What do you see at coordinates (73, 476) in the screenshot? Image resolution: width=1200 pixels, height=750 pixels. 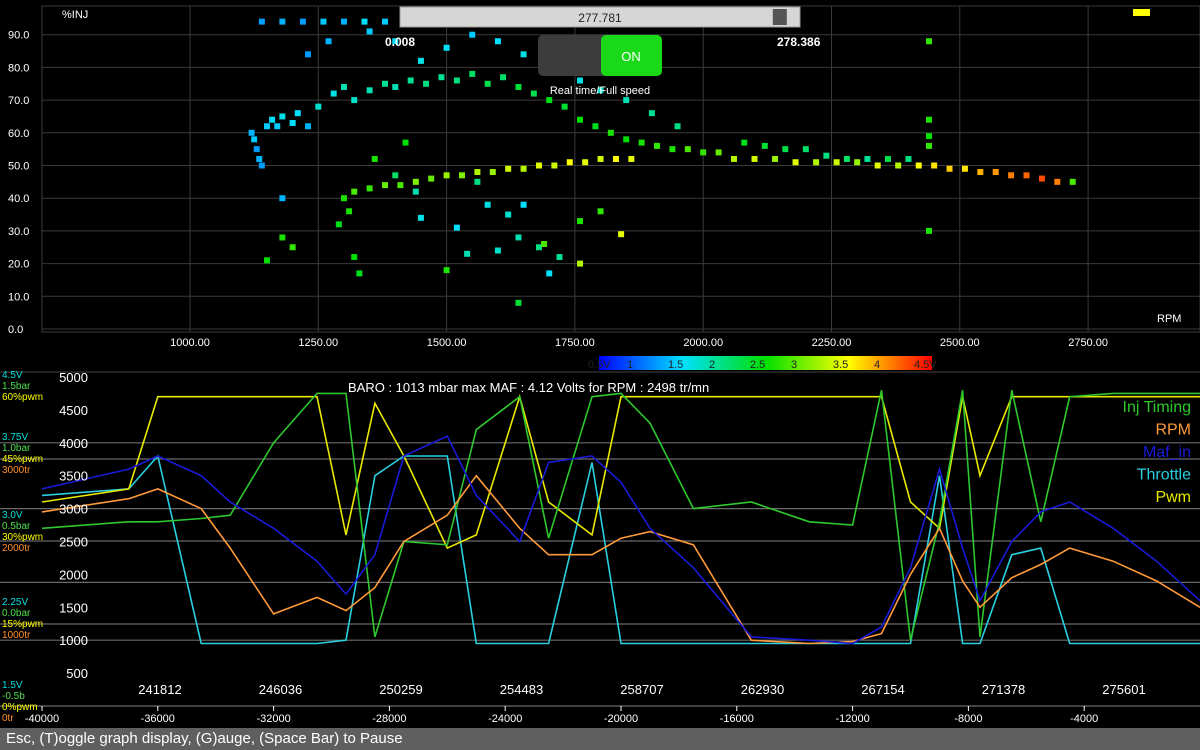 I see `bottom-ytick: 3500` at bounding box center [73, 476].